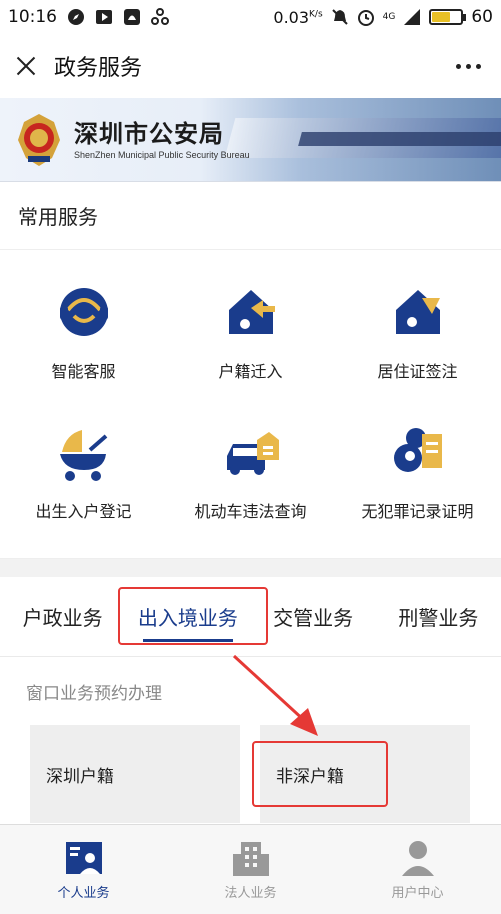  Describe the element at coordinates (250, 66) in the screenshot. I see `app-header: 政务服务` at that location.